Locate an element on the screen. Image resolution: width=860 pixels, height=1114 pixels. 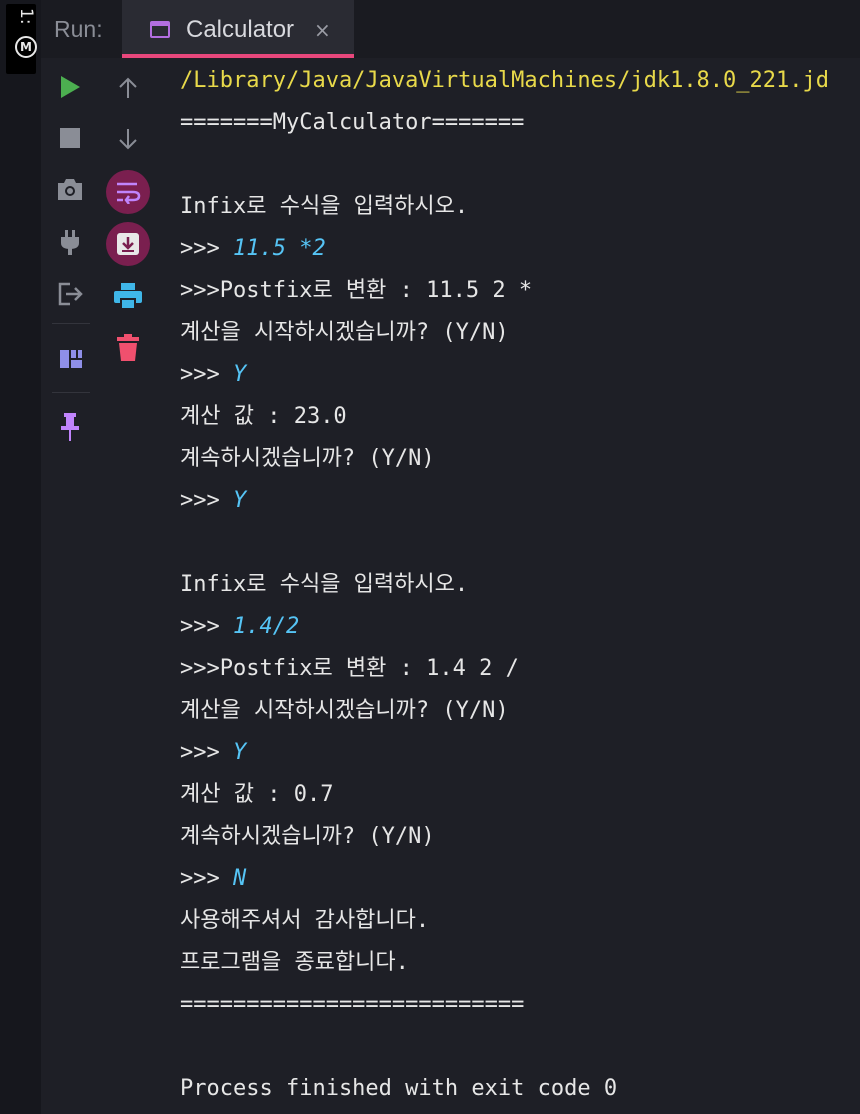
tool-window-number: 1: is located at coordinates (26, 16).